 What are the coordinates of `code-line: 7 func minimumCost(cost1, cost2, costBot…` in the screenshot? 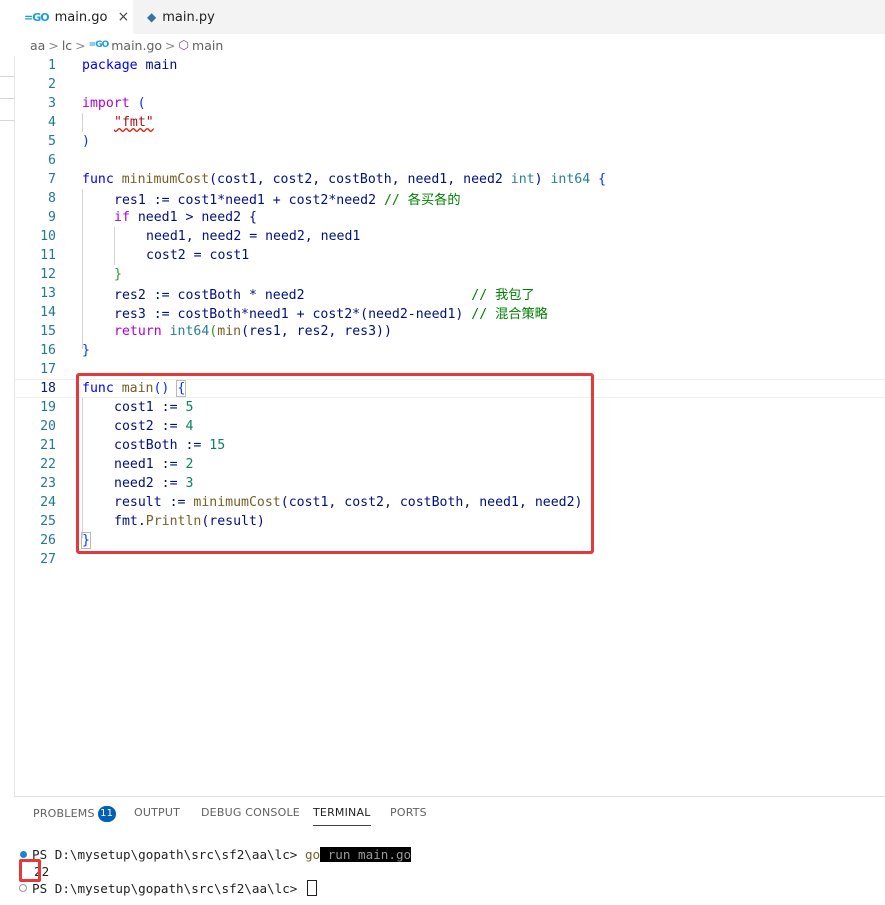 It's located at (449, 179).